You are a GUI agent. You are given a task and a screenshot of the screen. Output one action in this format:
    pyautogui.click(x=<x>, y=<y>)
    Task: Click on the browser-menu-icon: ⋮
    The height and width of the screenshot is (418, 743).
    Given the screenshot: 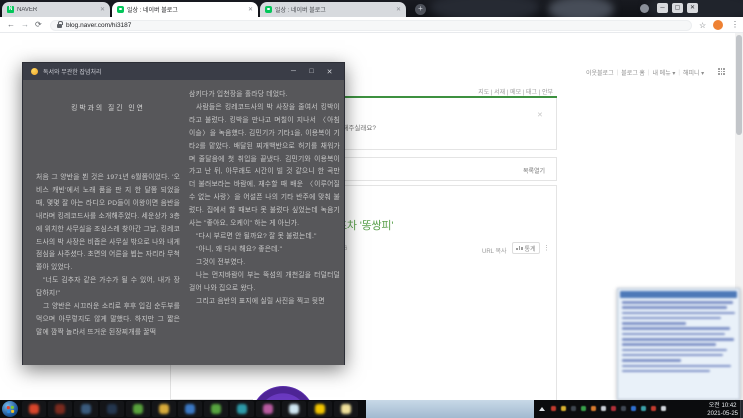 What is the action you would take?
    pyautogui.click(x=735, y=25)
    